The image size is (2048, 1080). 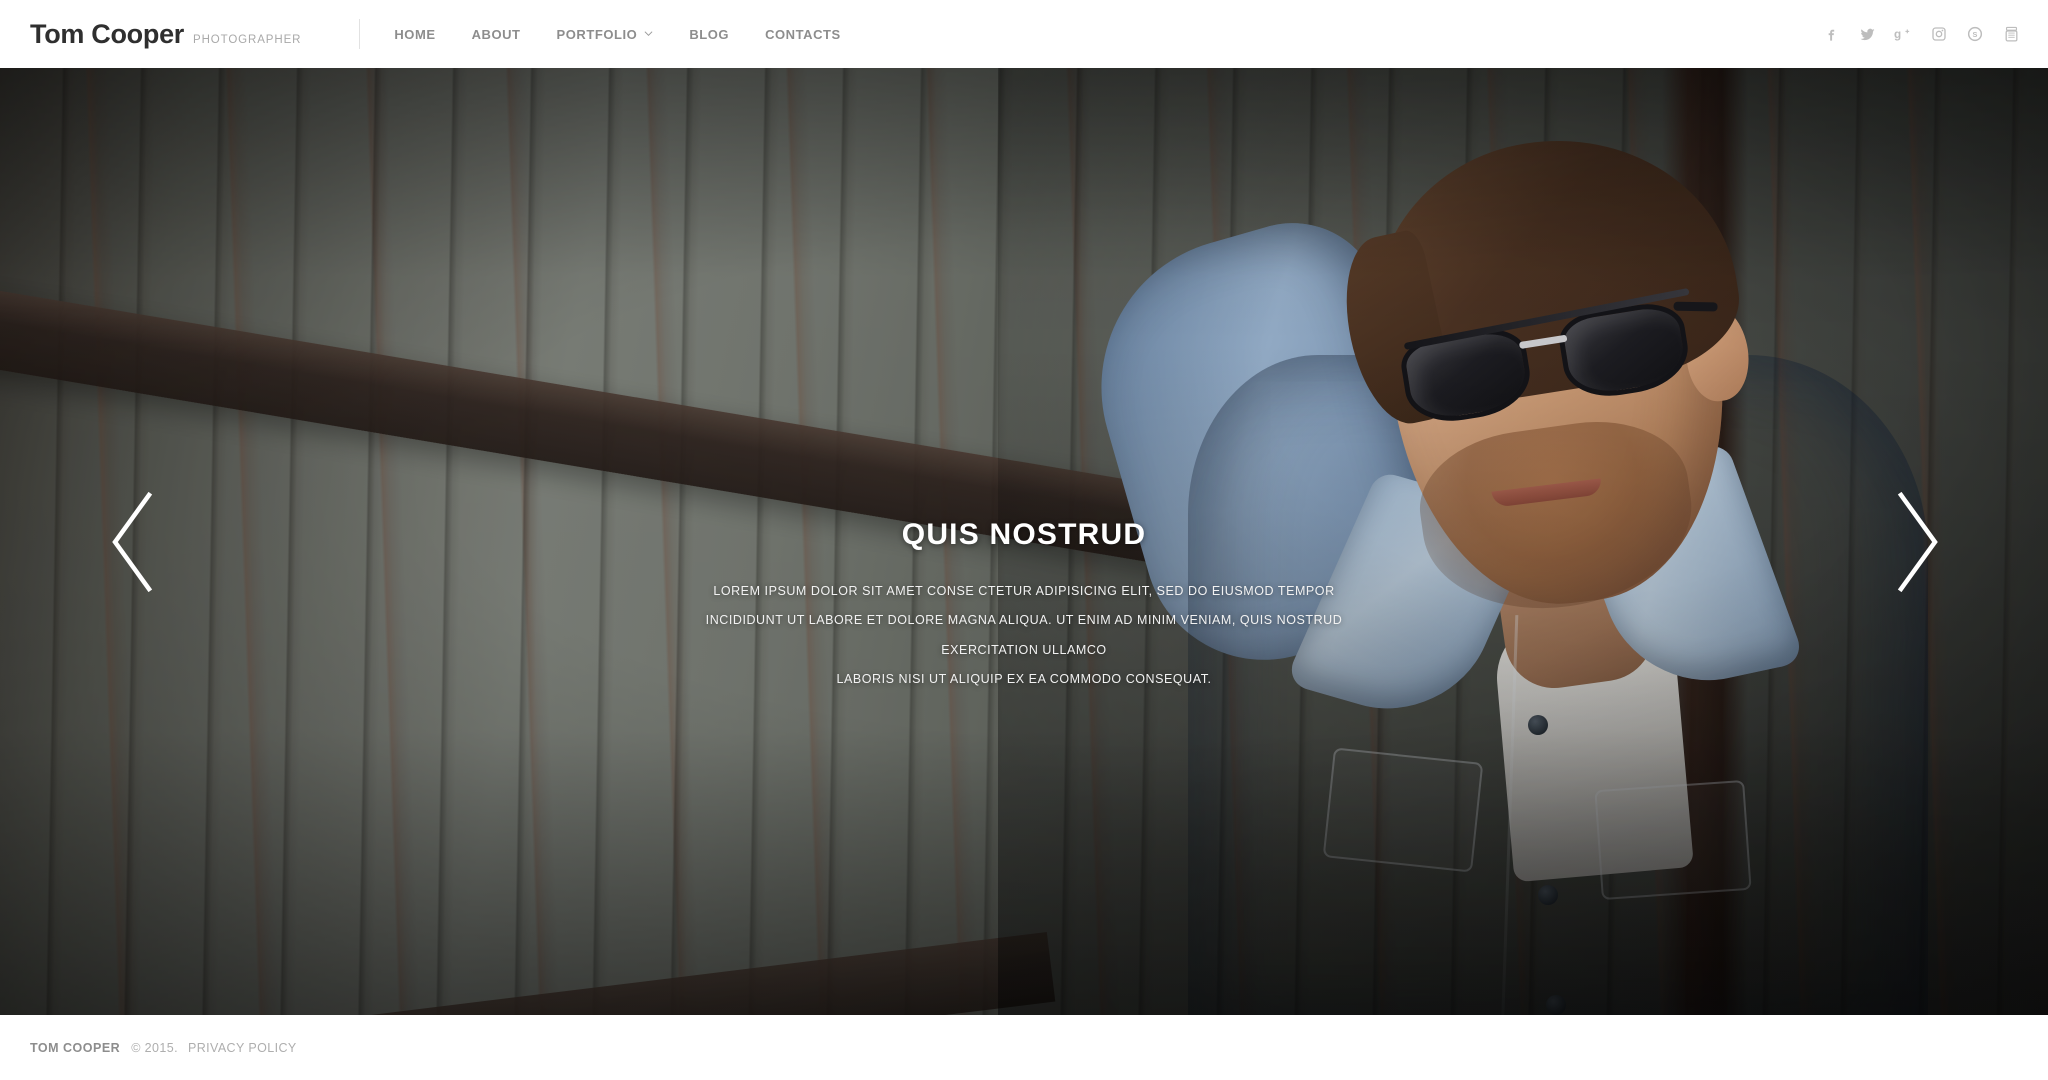 I want to click on svg-text: S, so click(x=1975, y=34).